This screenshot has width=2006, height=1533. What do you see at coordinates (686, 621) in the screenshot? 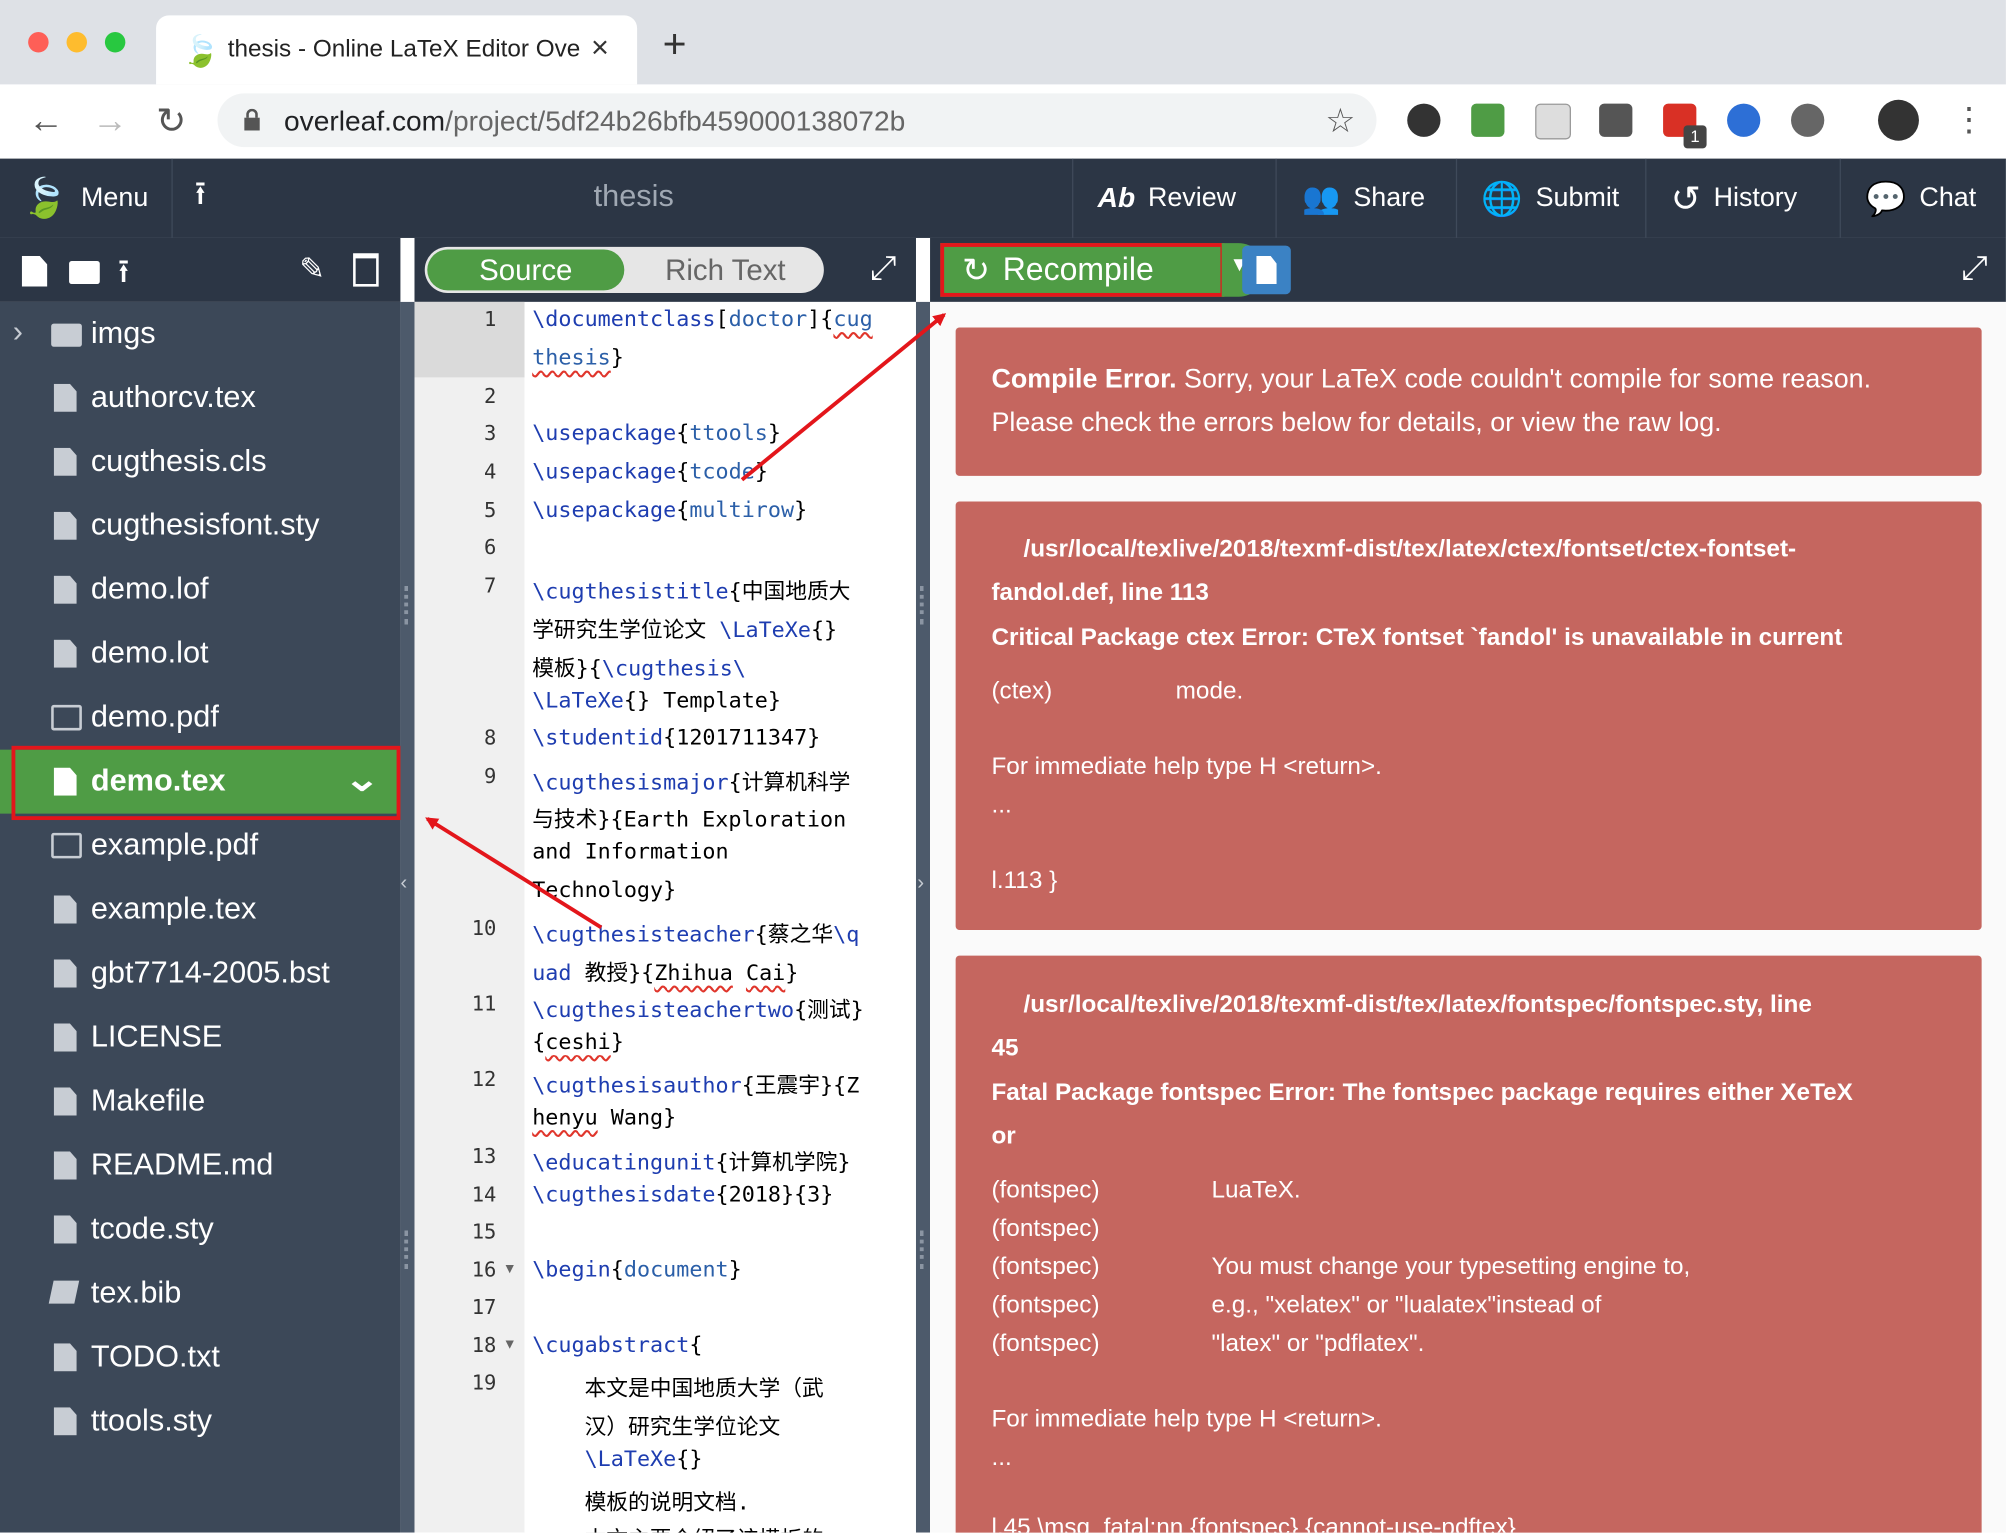
I see `annotation-arrows` at bounding box center [686, 621].